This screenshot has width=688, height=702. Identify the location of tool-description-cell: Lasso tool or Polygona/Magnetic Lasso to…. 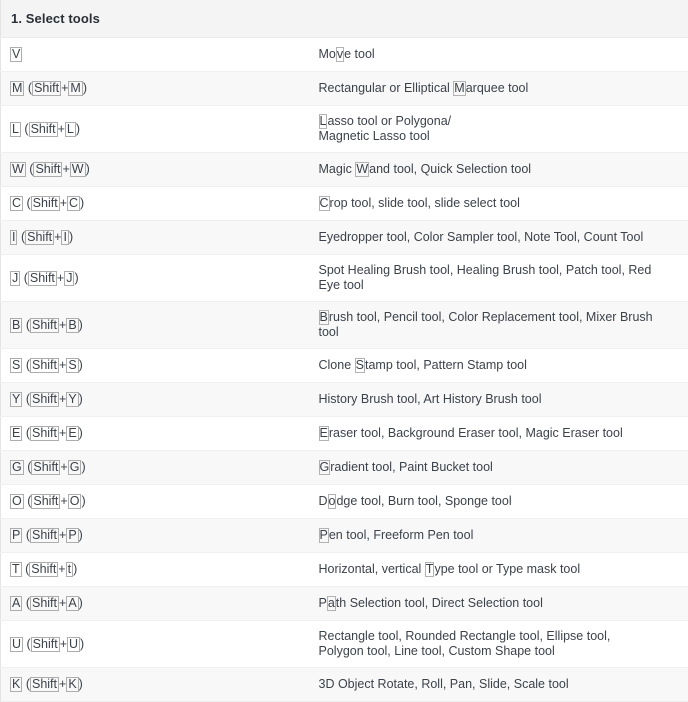
(499, 129).